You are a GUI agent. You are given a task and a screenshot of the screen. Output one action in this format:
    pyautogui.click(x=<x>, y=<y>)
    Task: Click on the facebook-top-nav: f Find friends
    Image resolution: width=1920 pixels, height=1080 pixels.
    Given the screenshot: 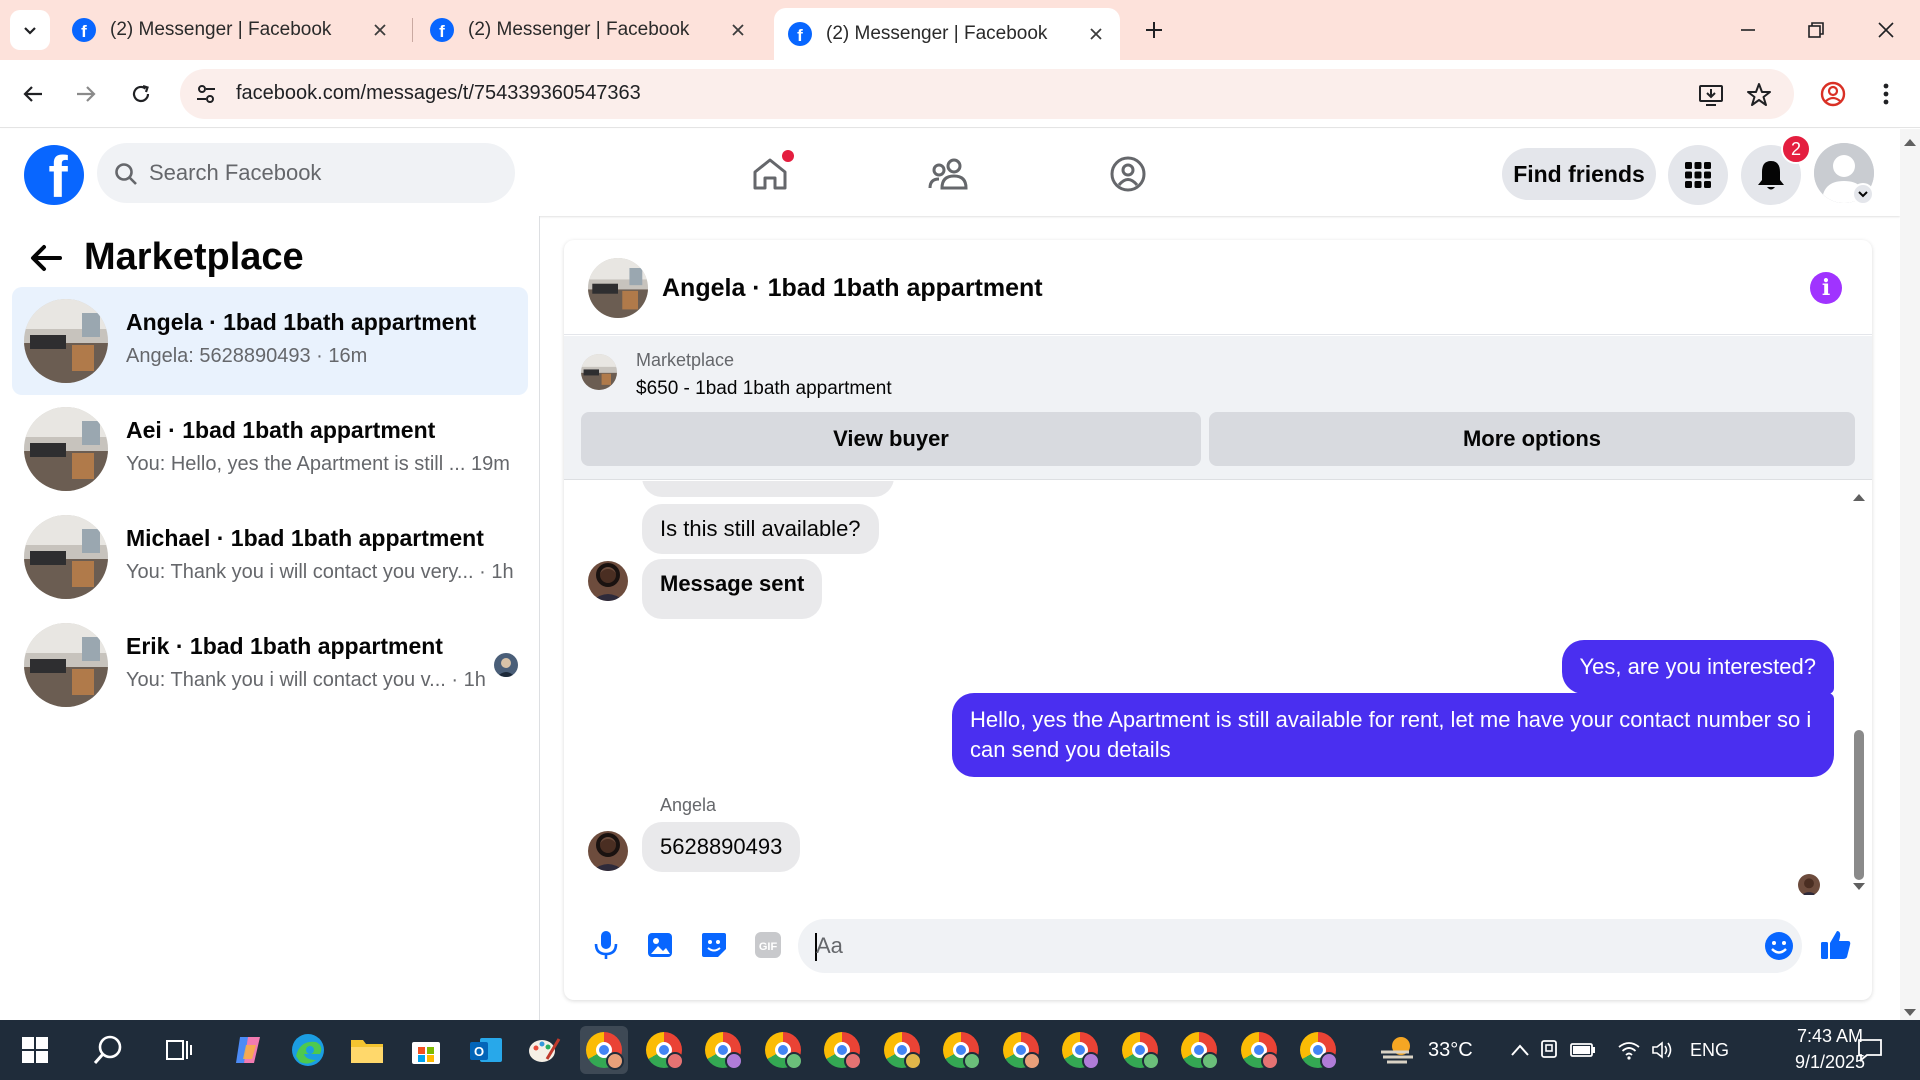 What is the action you would take?
    pyautogui.click(x=950, y=172)
    